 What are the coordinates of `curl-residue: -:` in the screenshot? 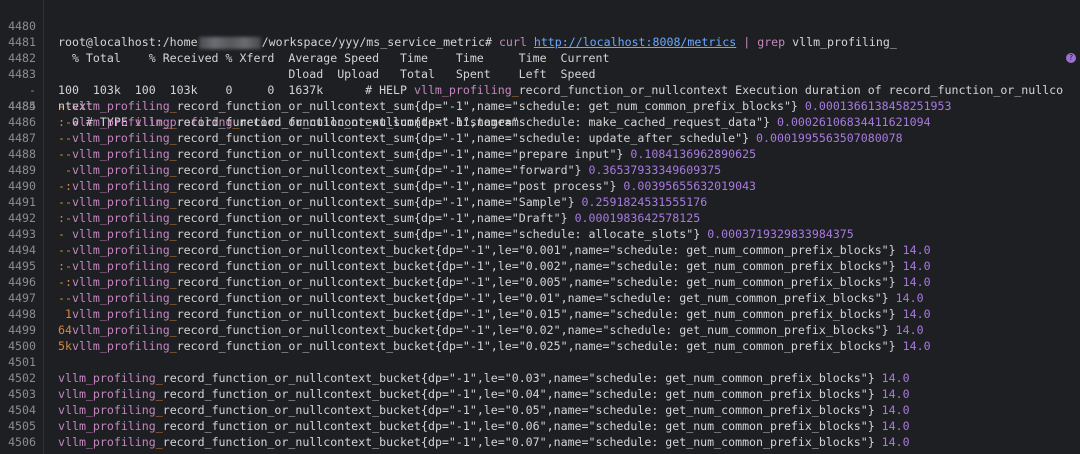 It's located at (65, 282).